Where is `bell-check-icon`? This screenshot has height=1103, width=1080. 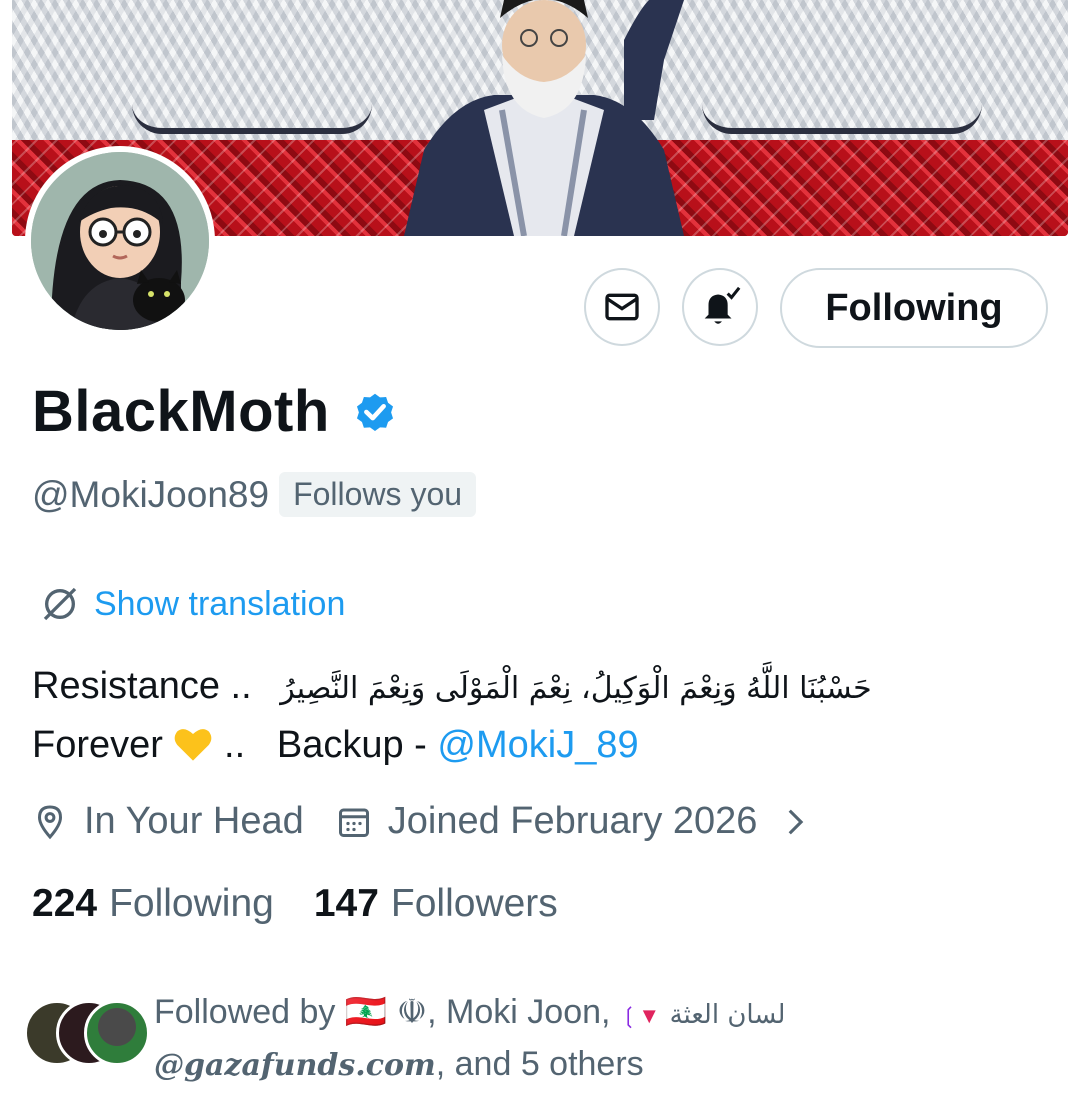 bell-check-icon is located at coordinates (722, 305).